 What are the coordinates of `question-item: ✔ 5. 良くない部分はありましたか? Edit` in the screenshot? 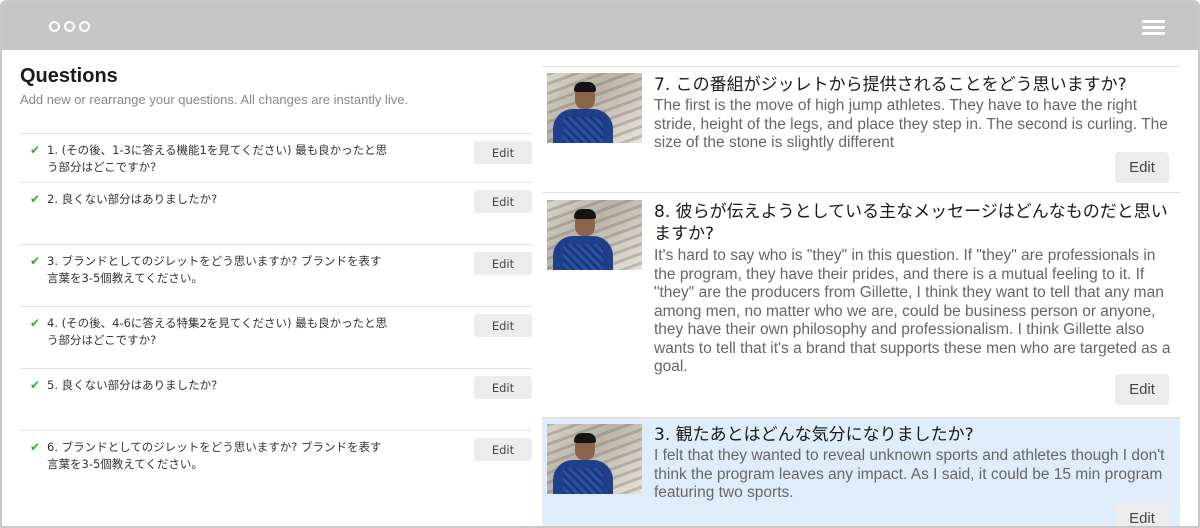 It's located at (276, 399).